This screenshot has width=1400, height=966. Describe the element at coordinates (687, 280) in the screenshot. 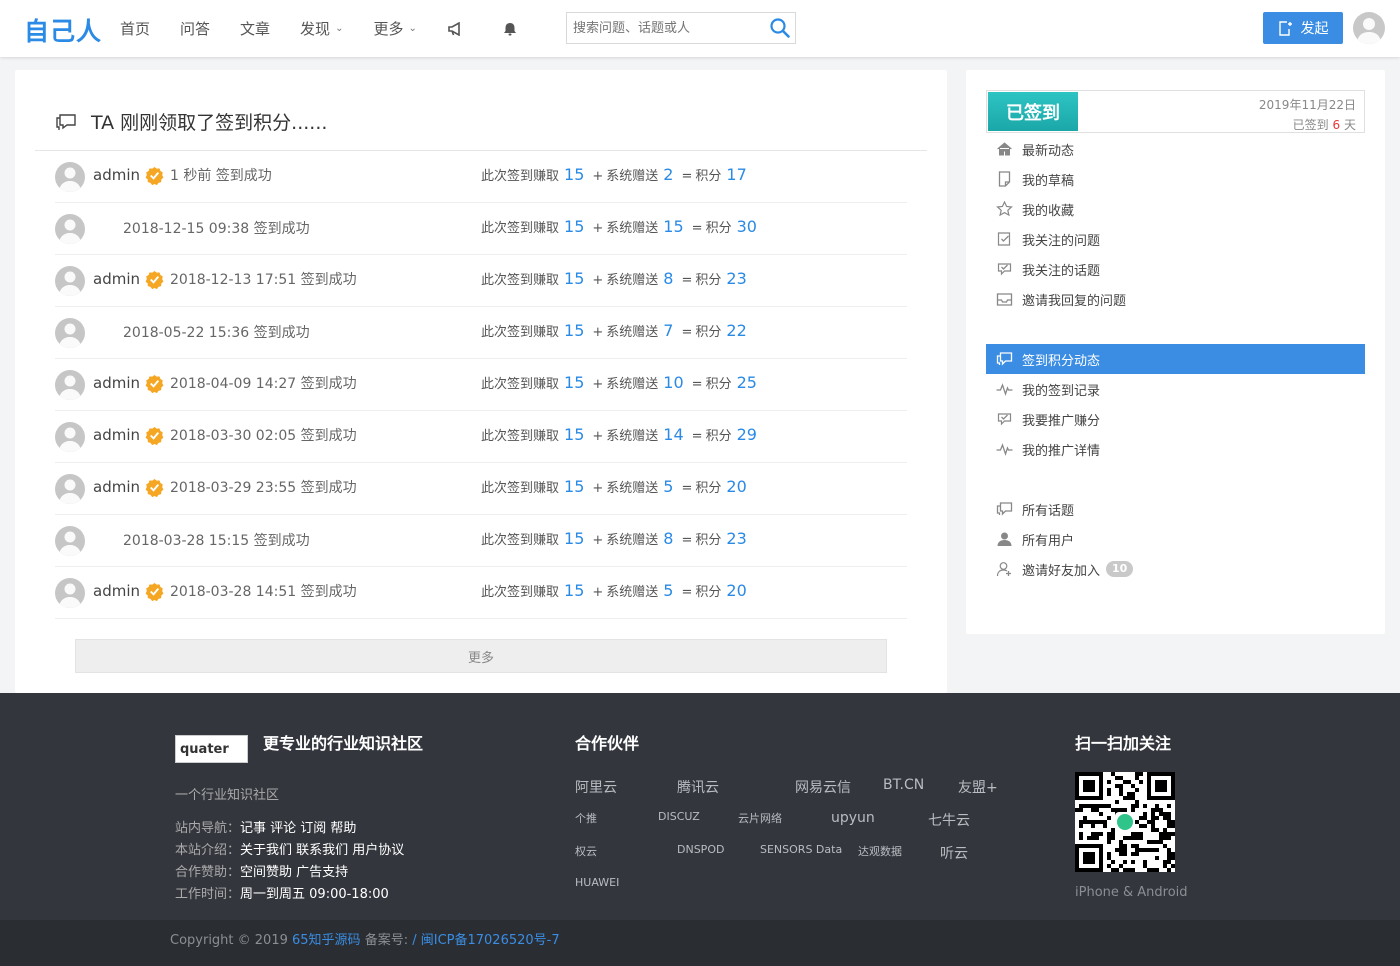

I see `equals-sign: =` at that location.